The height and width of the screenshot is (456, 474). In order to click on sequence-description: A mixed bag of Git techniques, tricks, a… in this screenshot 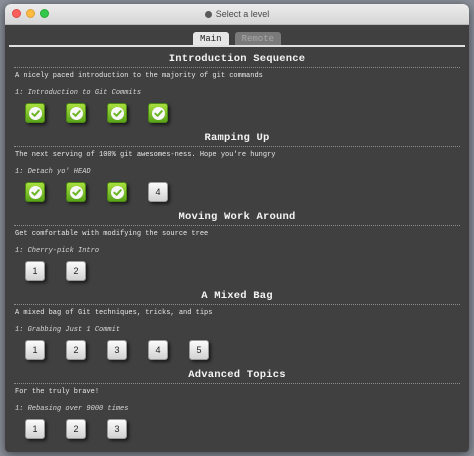, I will do `click(114, 313)`.